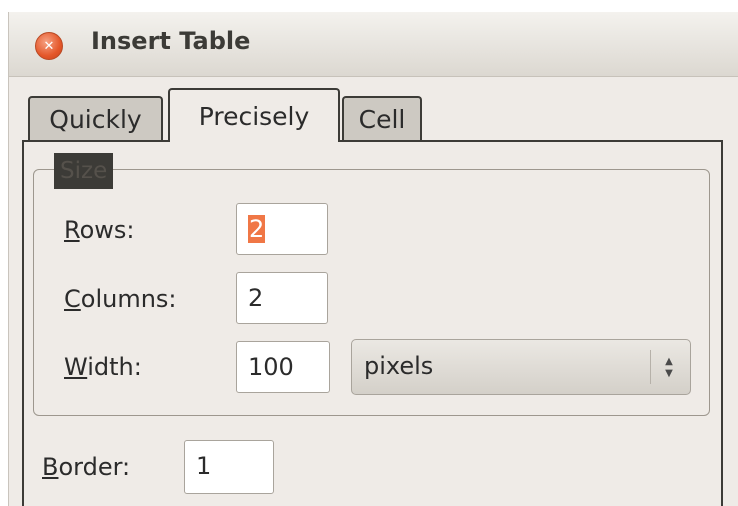 The height and width of the screenshot is (506, 738). I want to click on close-icon: ✕, so click(49, 46).